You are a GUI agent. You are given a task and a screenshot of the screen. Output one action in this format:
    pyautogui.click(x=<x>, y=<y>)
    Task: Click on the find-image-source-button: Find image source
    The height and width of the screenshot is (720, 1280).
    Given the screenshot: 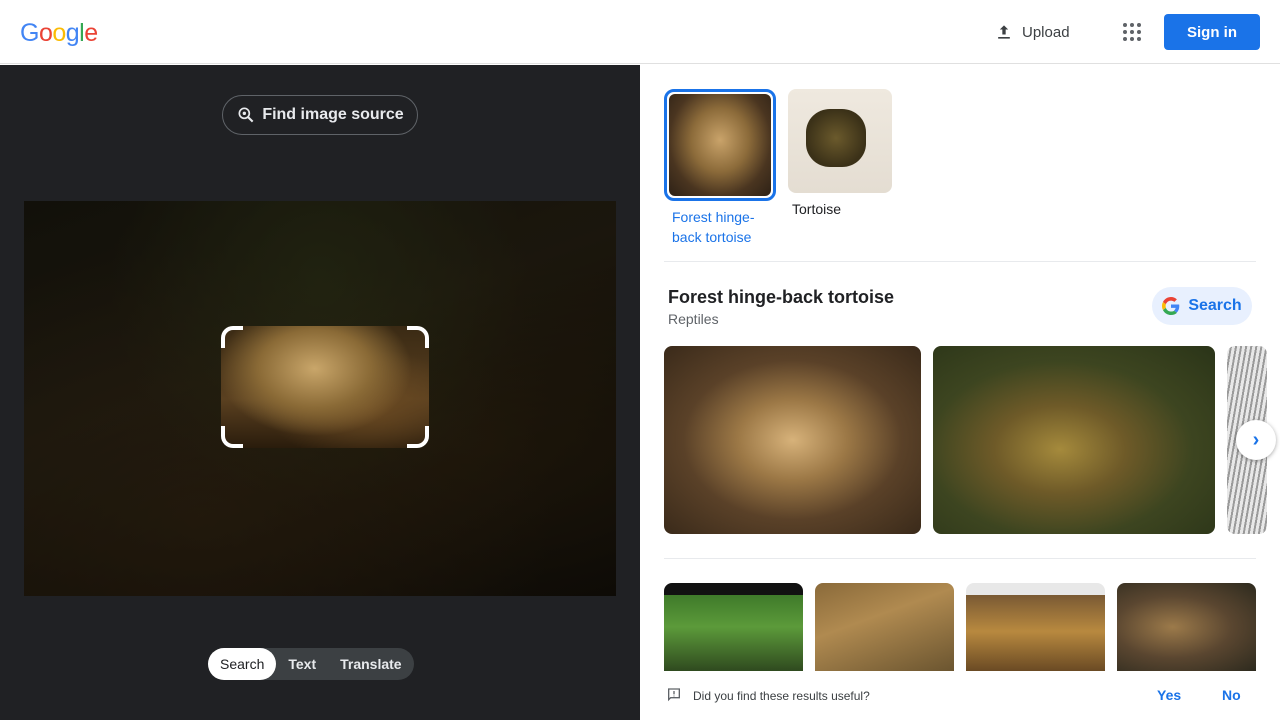 What is the action you would take?
    pyautogui.click(x=320, y=115)
    